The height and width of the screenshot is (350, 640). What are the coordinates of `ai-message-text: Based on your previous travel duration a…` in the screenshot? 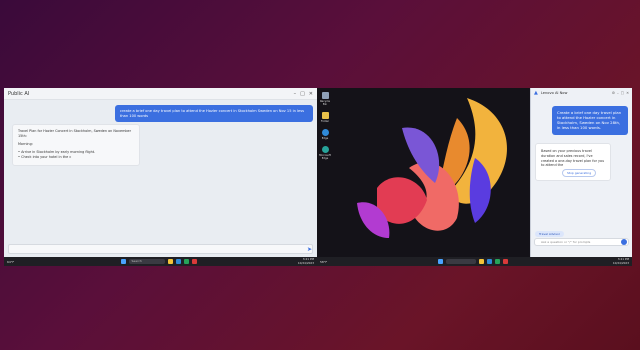 It's located at (573, 158).